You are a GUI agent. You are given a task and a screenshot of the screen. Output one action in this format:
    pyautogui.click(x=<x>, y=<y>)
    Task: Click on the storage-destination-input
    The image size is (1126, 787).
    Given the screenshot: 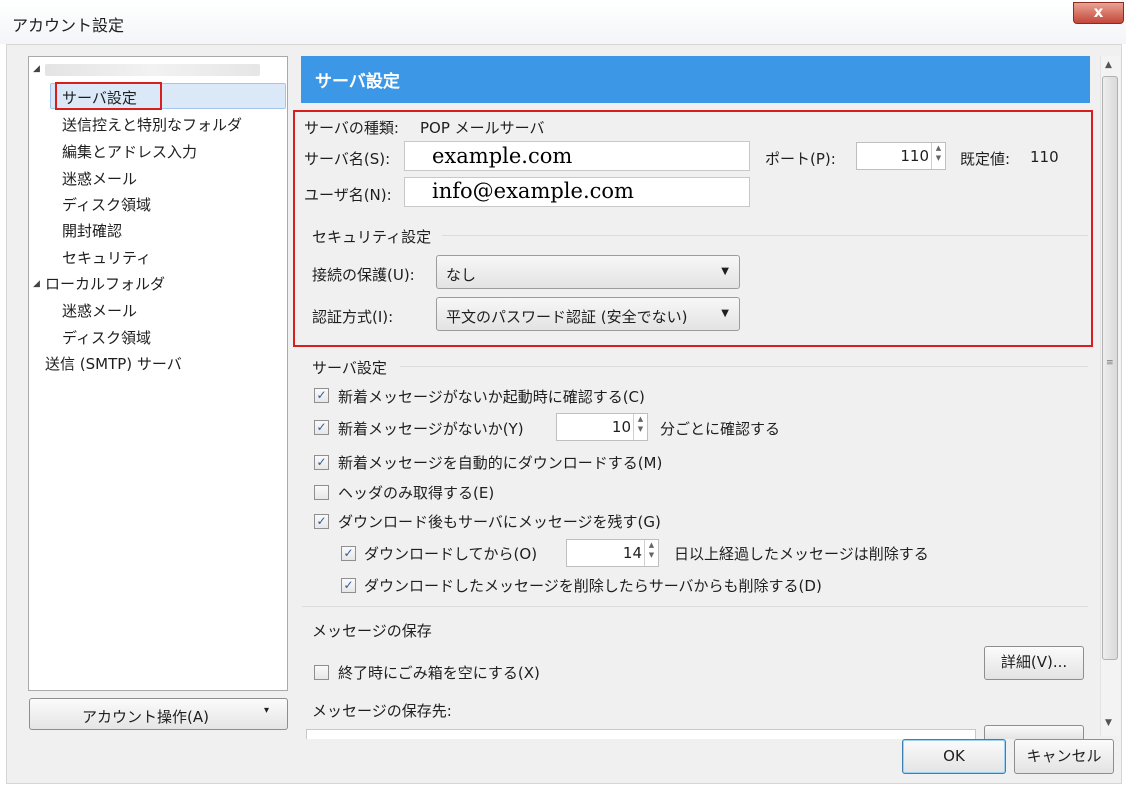 What is the action you would take?
    pyautogui.click(x=641, y=734)
    